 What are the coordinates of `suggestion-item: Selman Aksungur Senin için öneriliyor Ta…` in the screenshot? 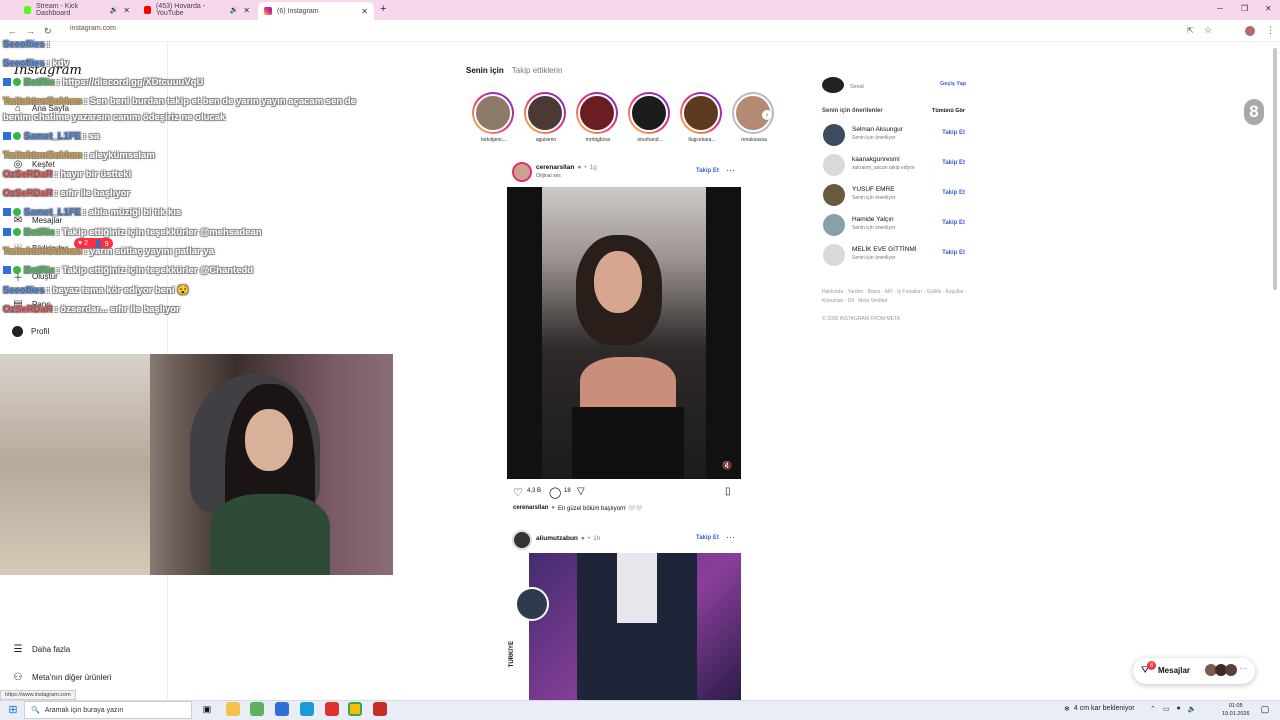 It's located at (895, 135).